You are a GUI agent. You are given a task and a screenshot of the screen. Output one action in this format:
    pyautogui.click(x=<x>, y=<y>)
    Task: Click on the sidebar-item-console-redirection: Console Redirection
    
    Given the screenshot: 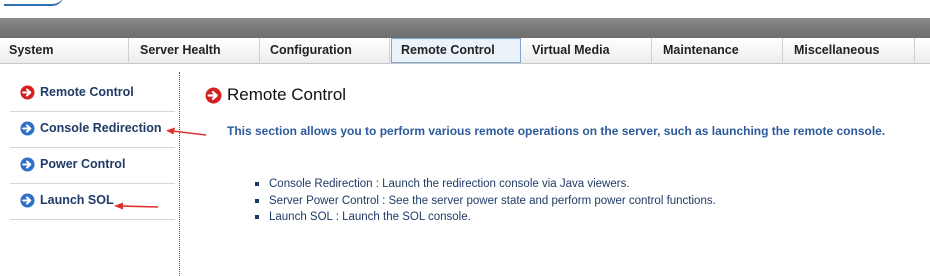 What is the action you would take?
    pyautogui.click(x=92, y=130)
    